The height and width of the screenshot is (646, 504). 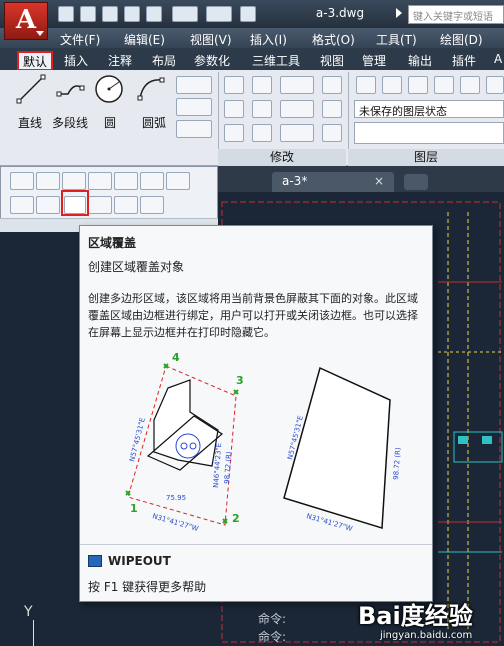 I want to click on customize-quick-access-icon, so click(x=248, y=14).